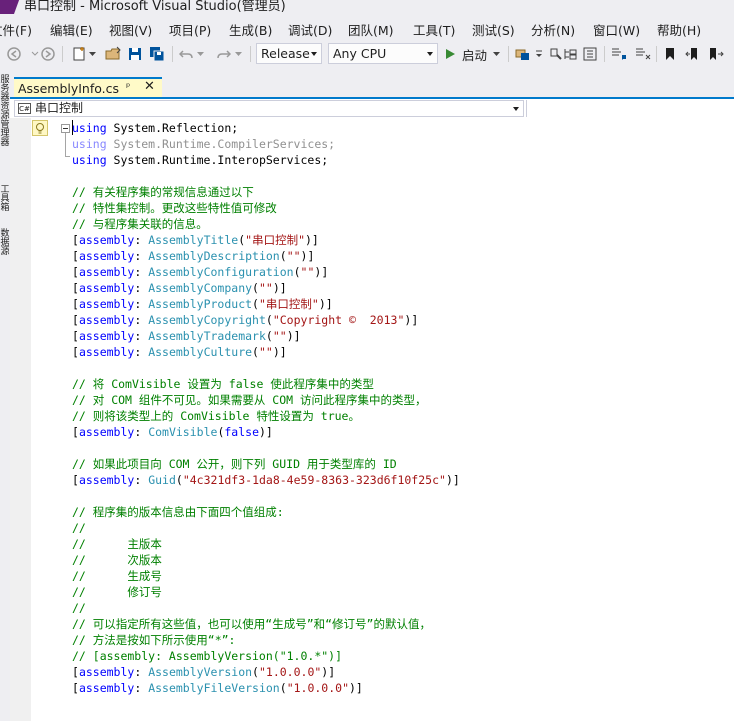 The image size is (734, 721). Describe the element at coordinates (224, 54) in the screenshot. I see `redo-icon` at that location.